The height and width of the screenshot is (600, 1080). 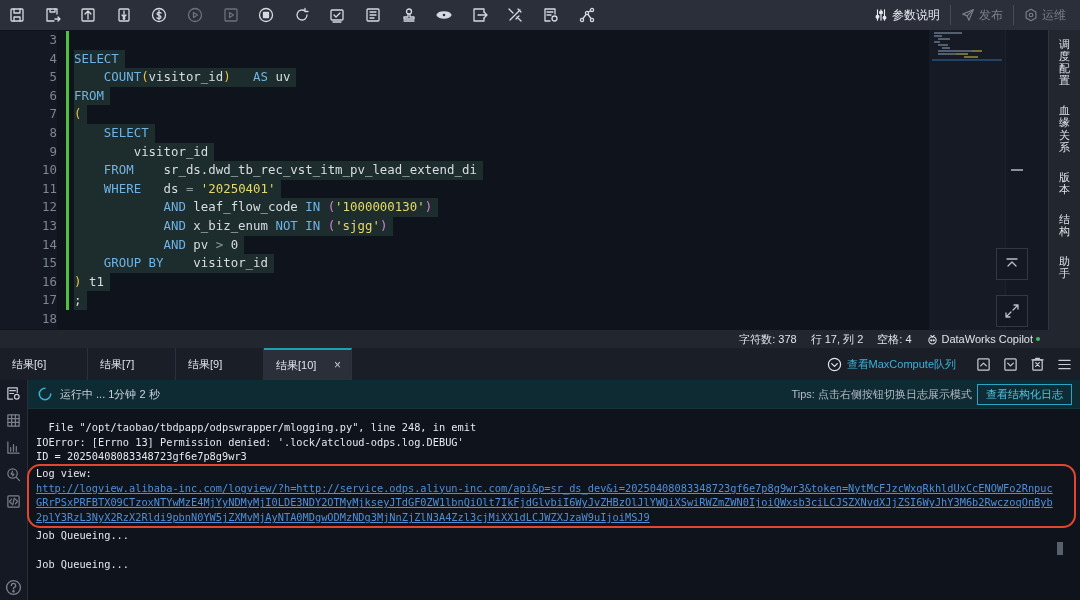 What do you see at coordinates (586, 15) in the screenshot?
I see `graph-icon` at bounding box center [586, 15].